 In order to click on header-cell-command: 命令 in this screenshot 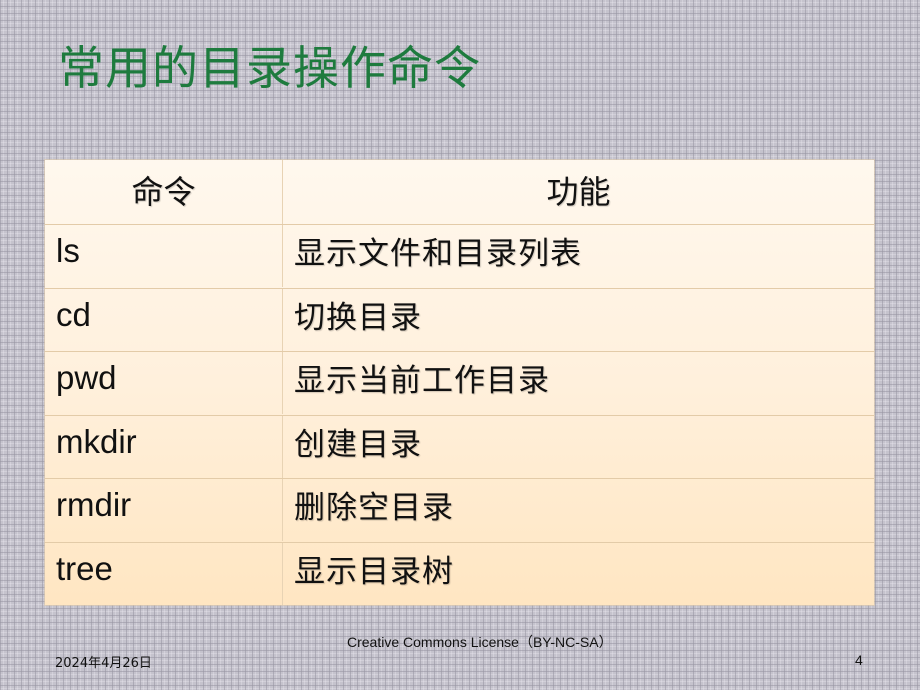, I will do `click(164, 192)`.